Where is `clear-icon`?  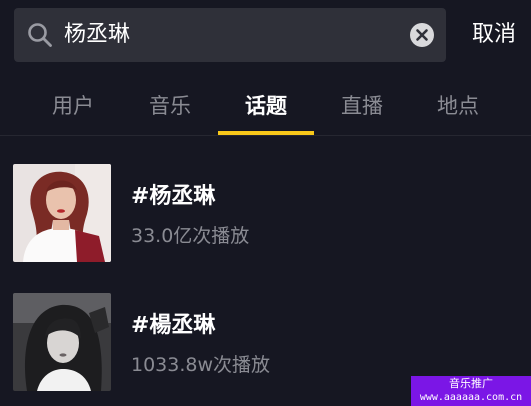 clear-icon is located at coordinates (422, 35).